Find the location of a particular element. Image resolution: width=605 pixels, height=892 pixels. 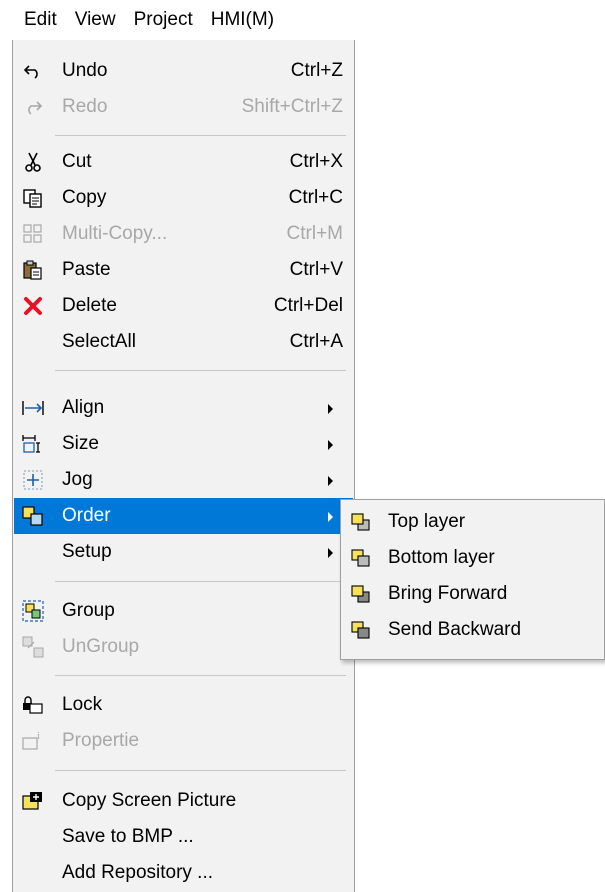

align-icon is located at coordinates (33, 408).